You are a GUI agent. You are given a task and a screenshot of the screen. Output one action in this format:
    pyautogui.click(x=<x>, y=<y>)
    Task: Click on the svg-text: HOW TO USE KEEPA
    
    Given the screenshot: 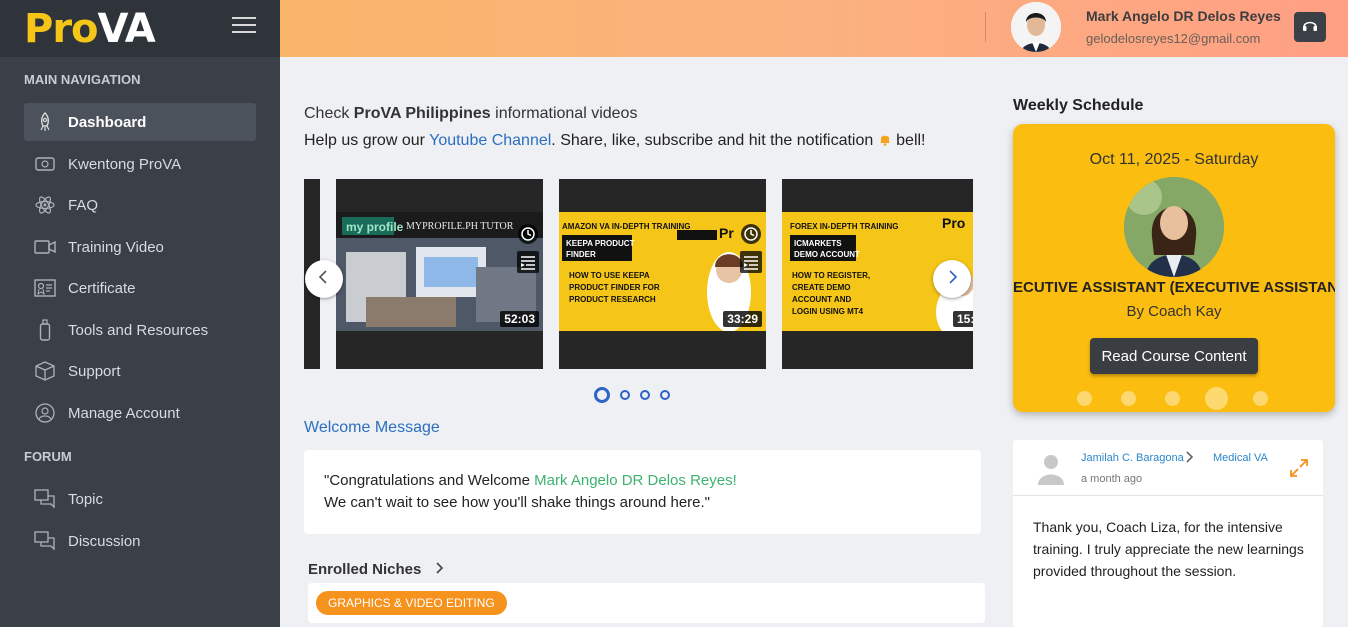 What is the action you would take?
    pyautogui.click(x=609, y=275)
    